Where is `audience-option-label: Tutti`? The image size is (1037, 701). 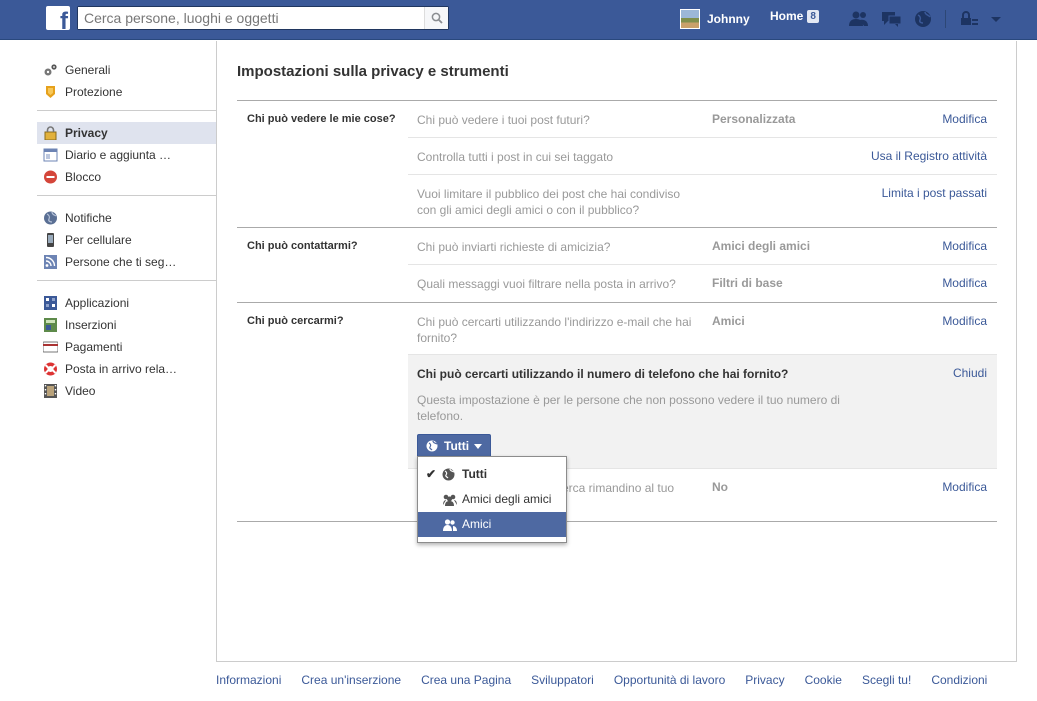 audience-option-label: Tutti is located at coordinates (475, 474).